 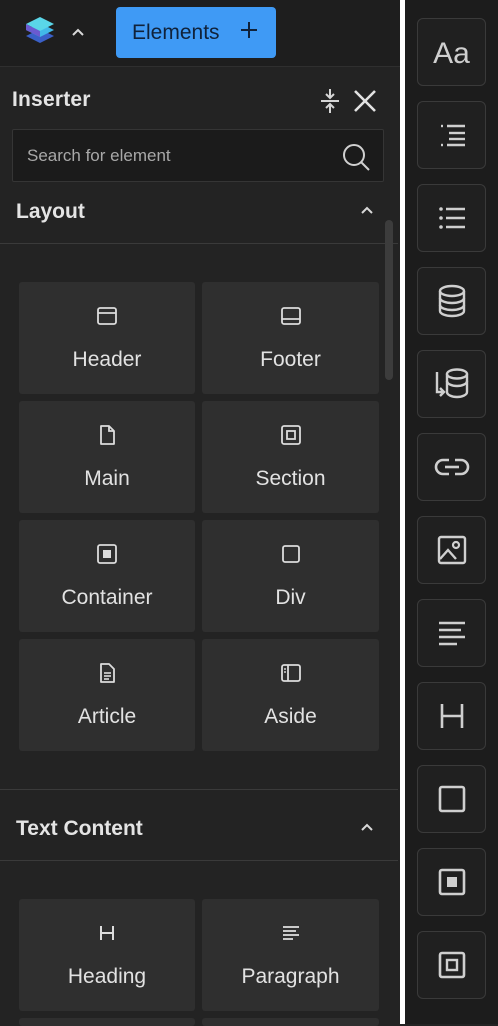 I want to click on top-bar: Elements, so click(x=200, y=33).